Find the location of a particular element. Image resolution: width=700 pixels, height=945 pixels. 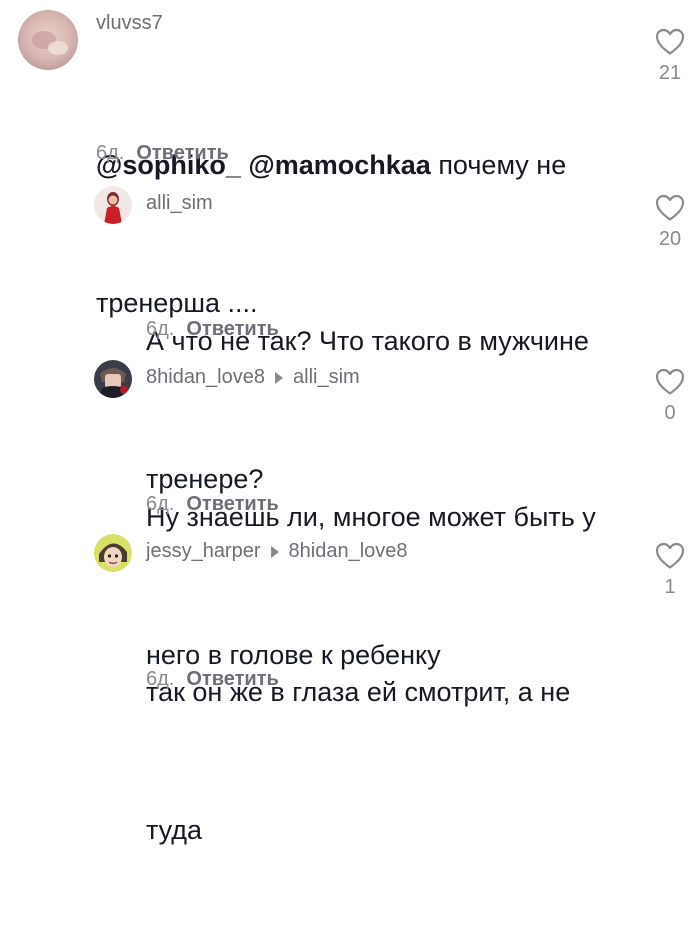

comment-username-row: vluvss7 is located at coordinates (129, 23).